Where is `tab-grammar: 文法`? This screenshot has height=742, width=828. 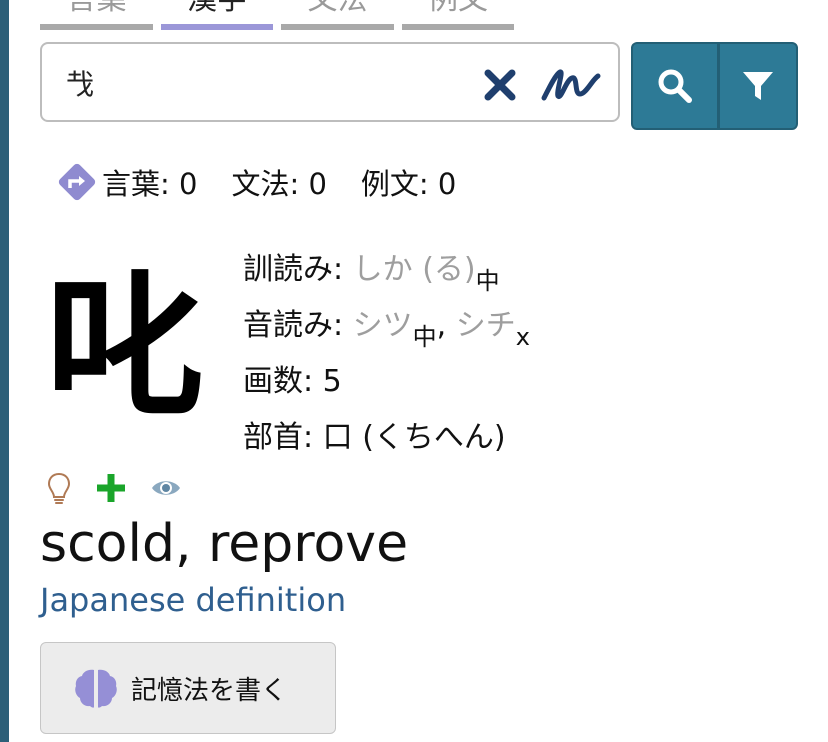
tab-grammar: 文法 is located at coordinates (337, 15).